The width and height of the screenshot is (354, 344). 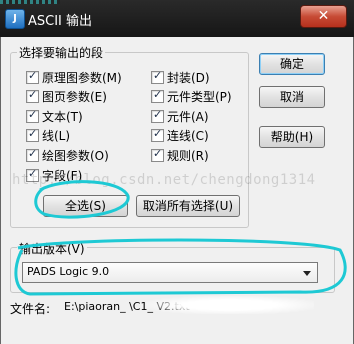 I want to click on checkbox-label: 文本(T), so click(x=62, y=116).